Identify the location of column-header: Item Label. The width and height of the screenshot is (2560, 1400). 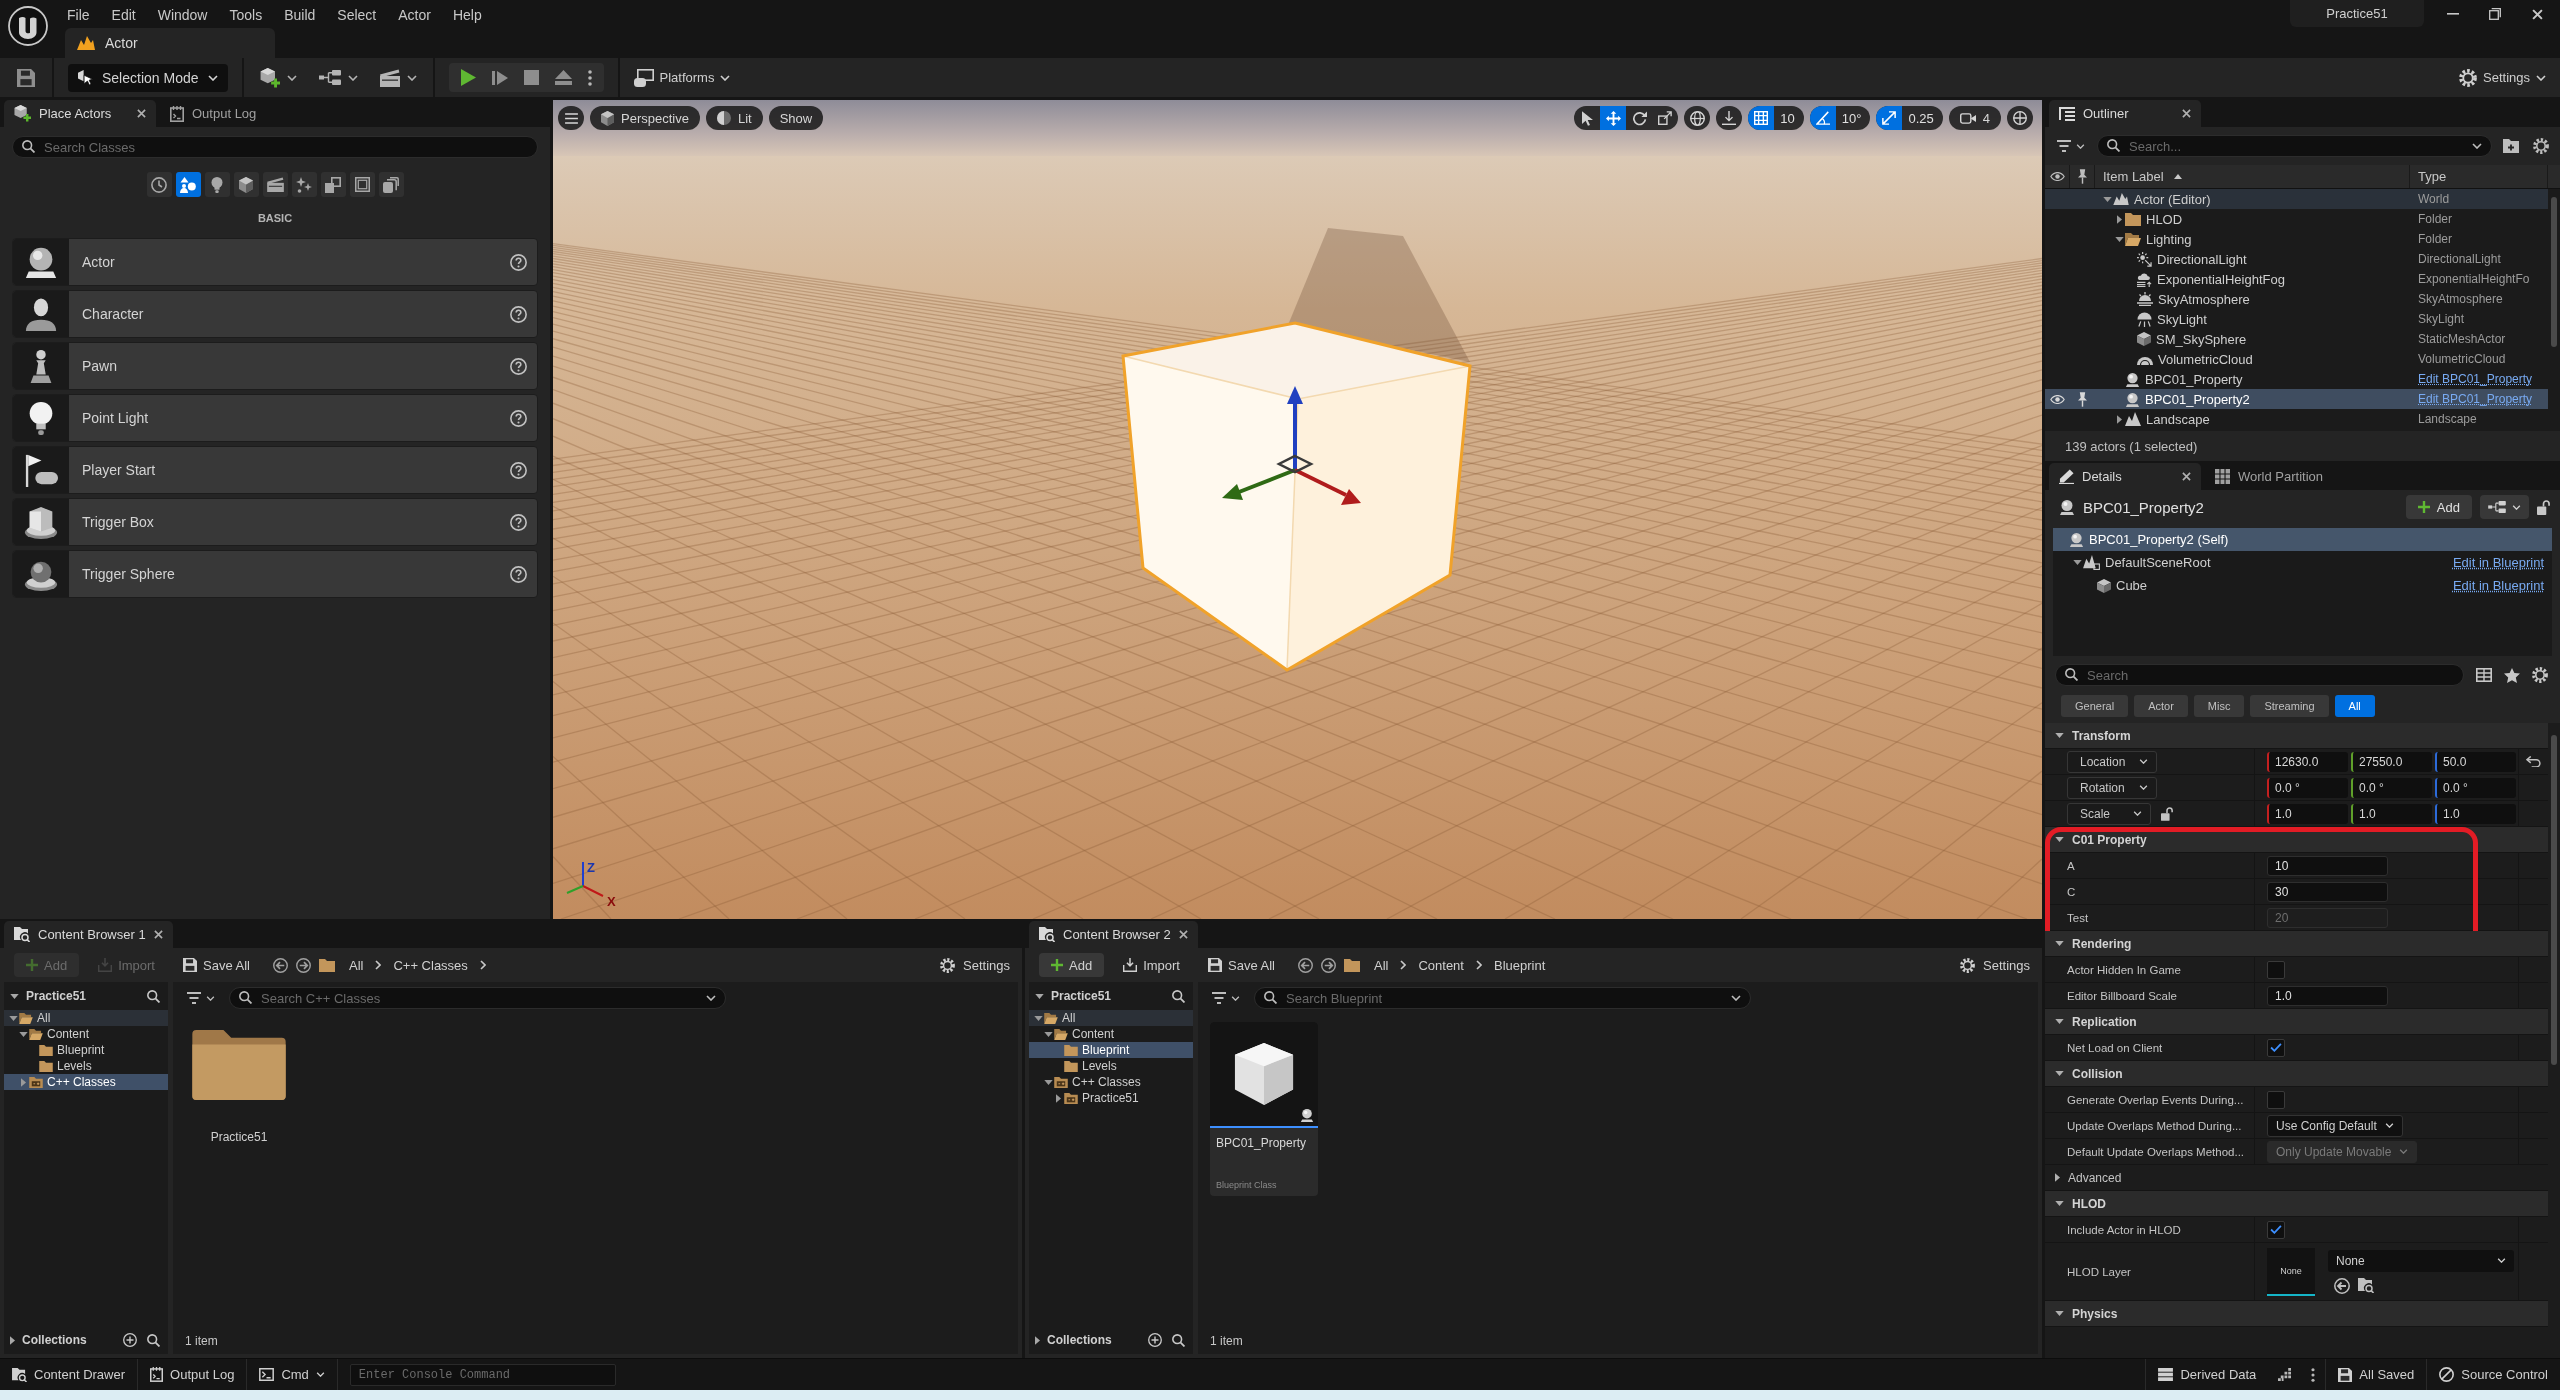
(2252, 176).